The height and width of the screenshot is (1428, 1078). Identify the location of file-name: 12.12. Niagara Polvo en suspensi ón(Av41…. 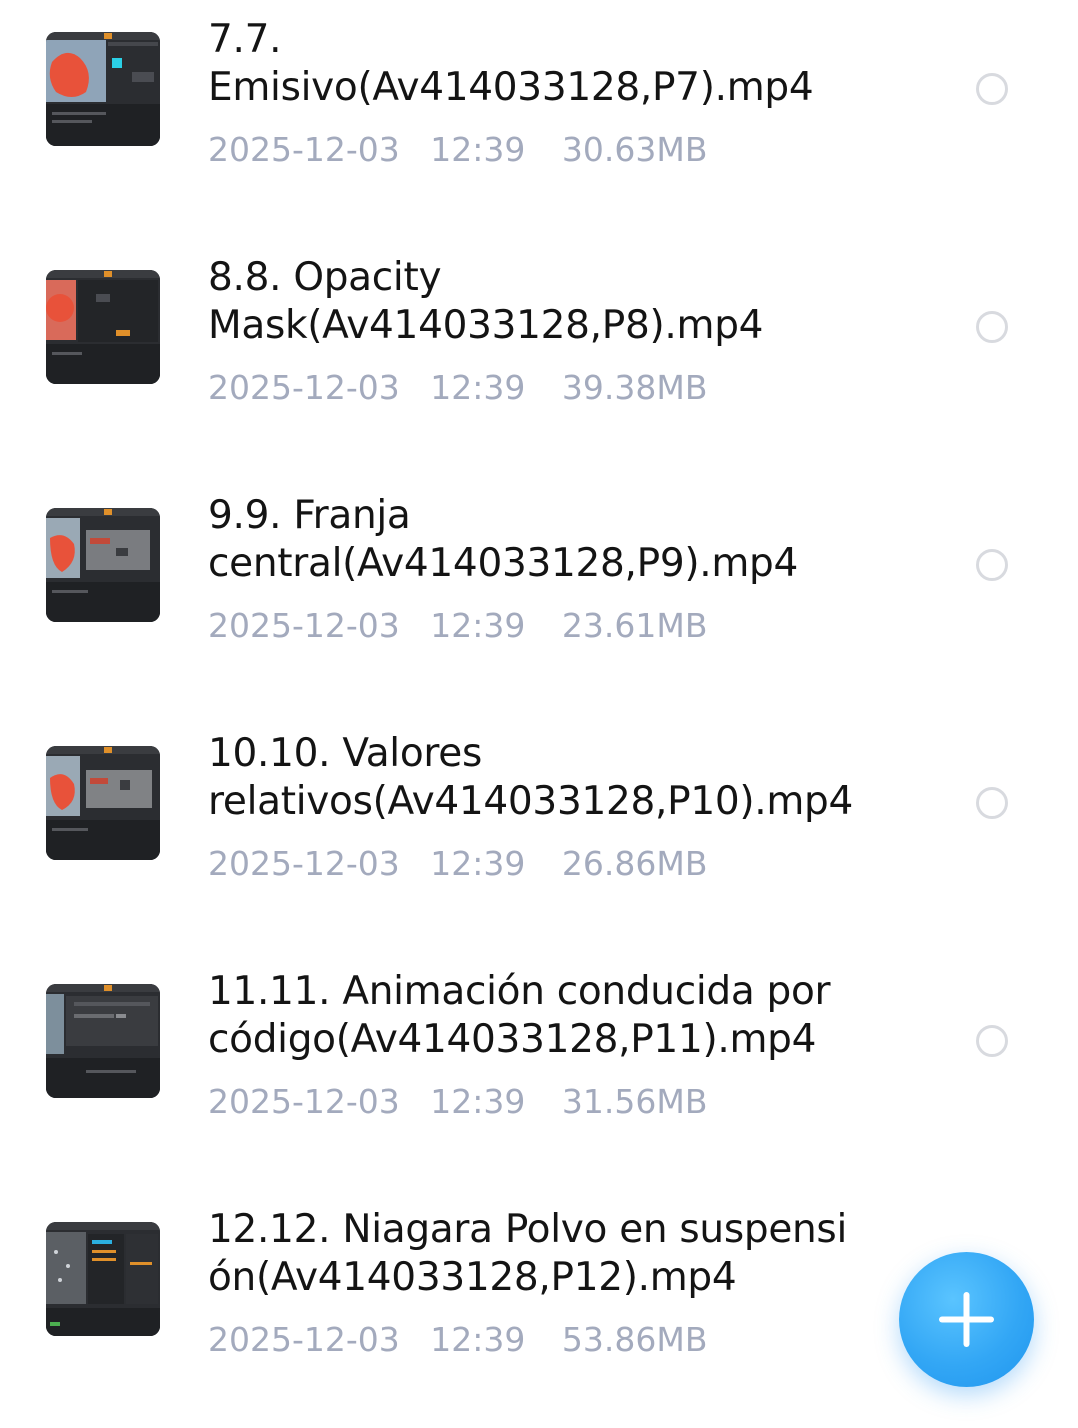
(527, 1253).